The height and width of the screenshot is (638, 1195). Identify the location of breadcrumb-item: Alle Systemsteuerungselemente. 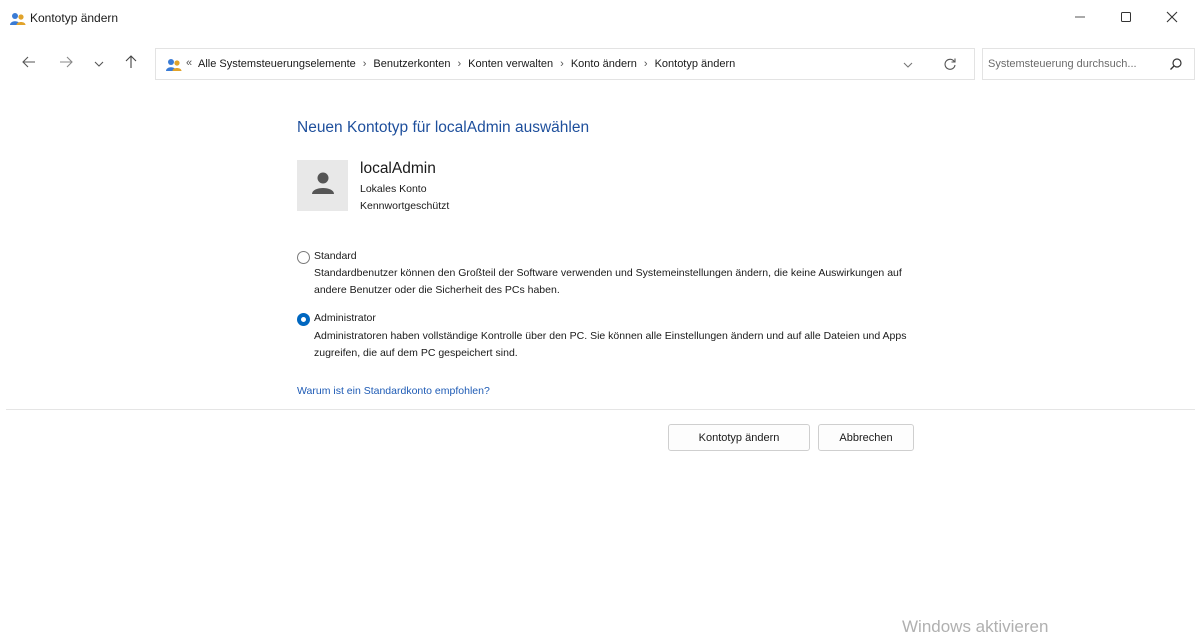
(277, 64).